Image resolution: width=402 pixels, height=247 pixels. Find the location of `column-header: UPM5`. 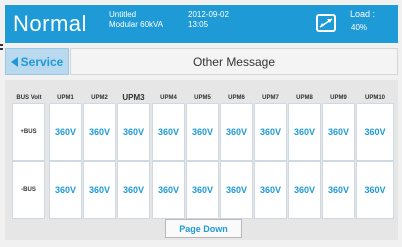

column-header: UPM5 is located at coordinates (202, 98).